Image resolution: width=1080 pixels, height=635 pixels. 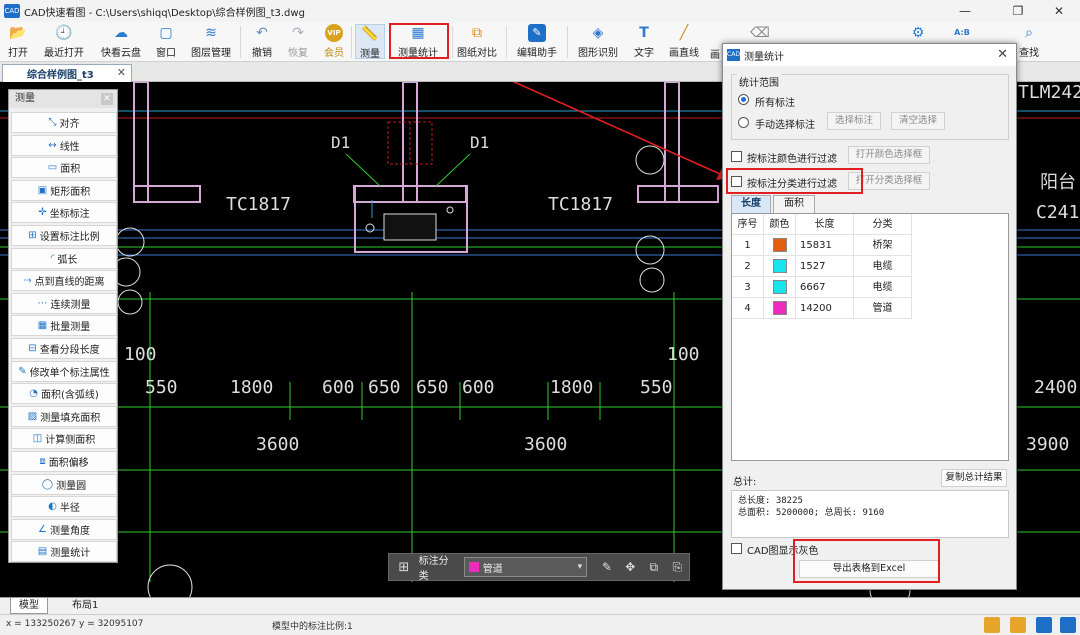 I want to click on layout-tab-bar: 模型 布局1, so click(x=540, y=605).